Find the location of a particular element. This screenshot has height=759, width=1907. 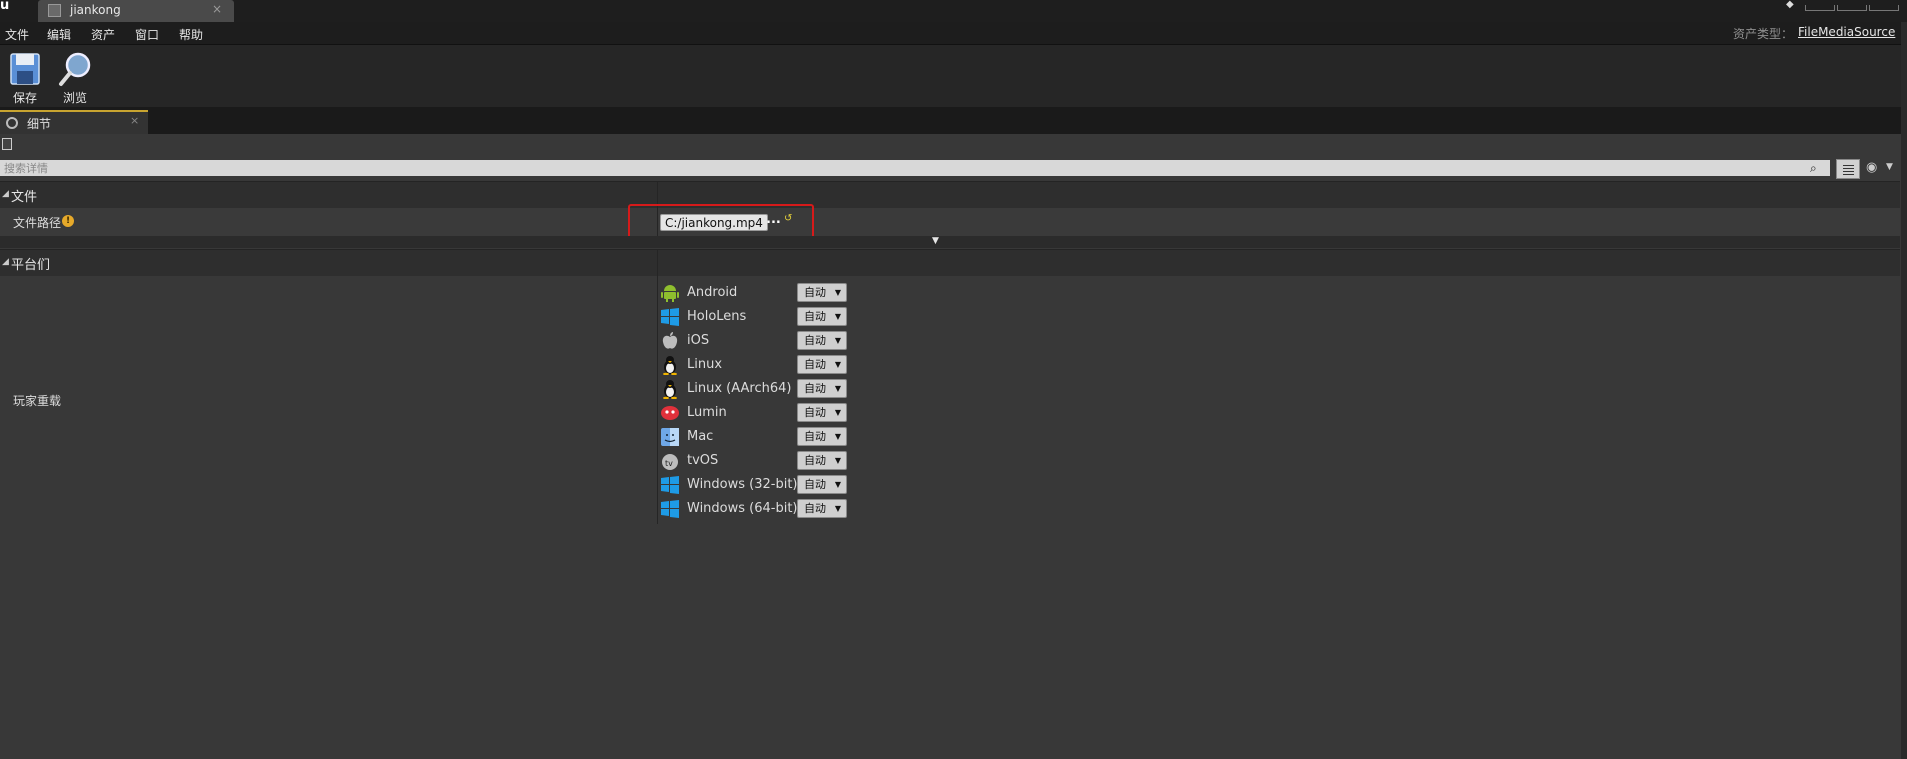

search-icon: ⌕ is located at coordinates (1817, 168).